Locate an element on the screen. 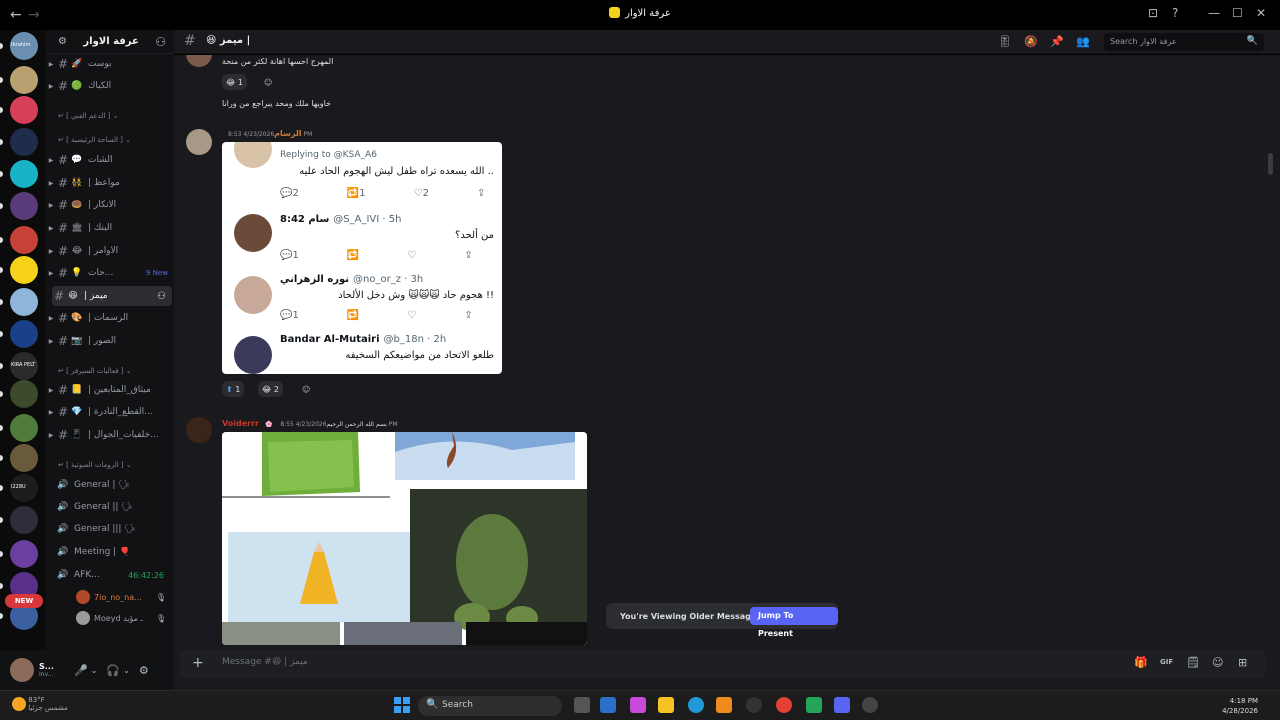  store-icon is located at coordinates (608, 705).